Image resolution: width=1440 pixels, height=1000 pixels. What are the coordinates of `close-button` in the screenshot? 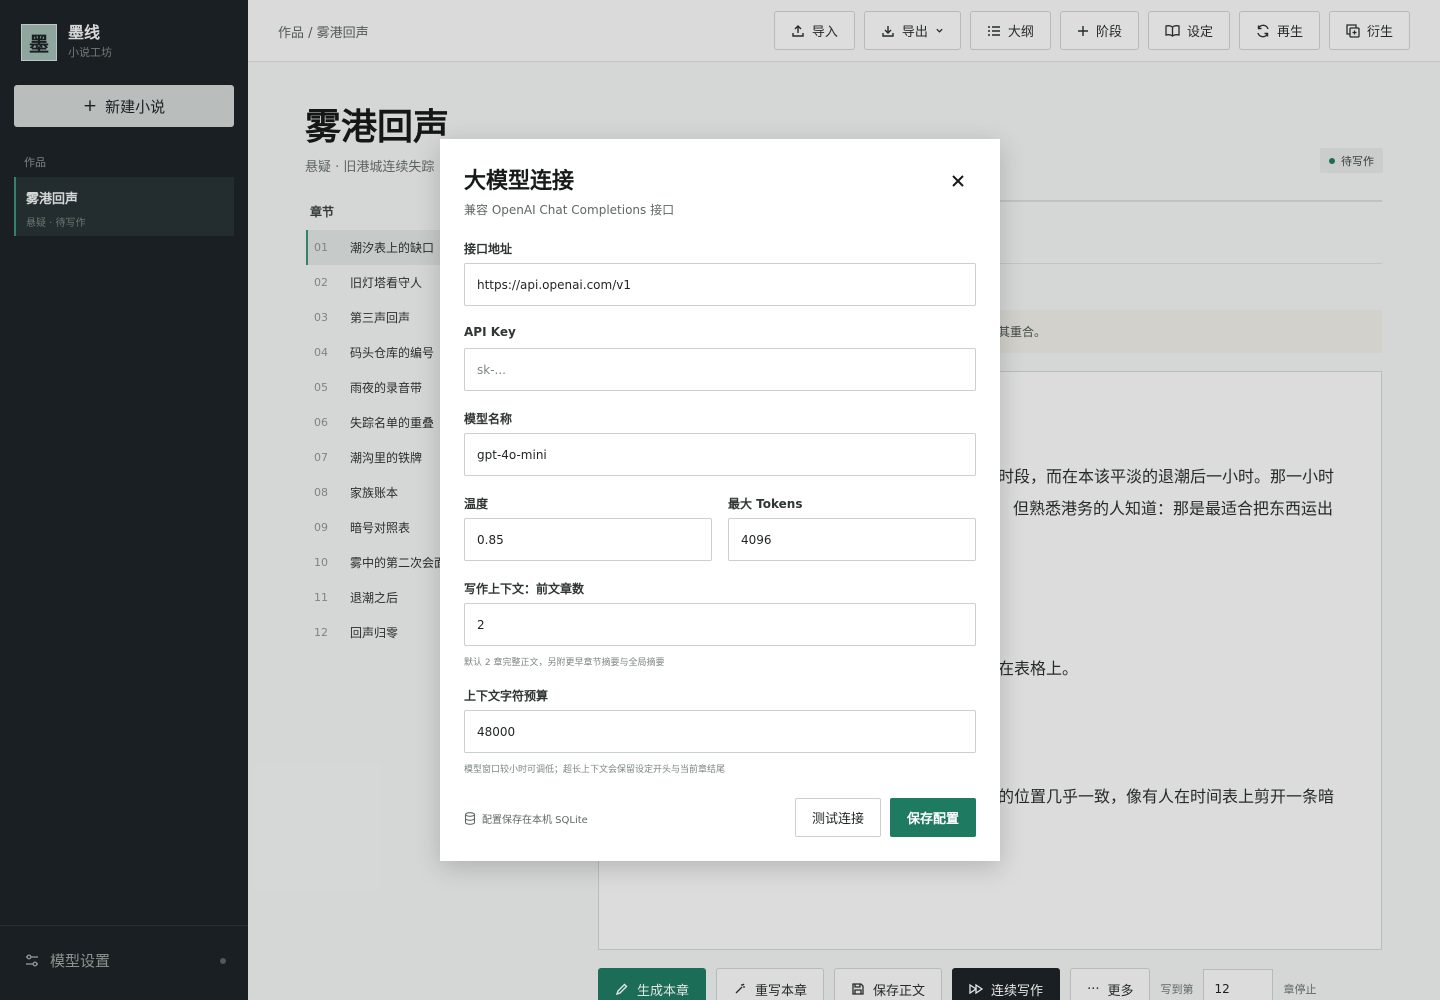 It's located at (958, 181).